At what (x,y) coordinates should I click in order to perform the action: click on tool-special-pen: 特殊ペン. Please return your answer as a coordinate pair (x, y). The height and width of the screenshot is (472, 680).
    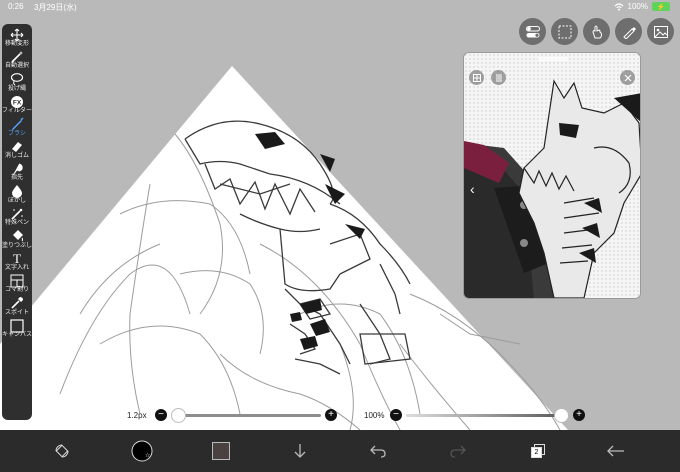
    Looking at the image, I should click on (17, 218).